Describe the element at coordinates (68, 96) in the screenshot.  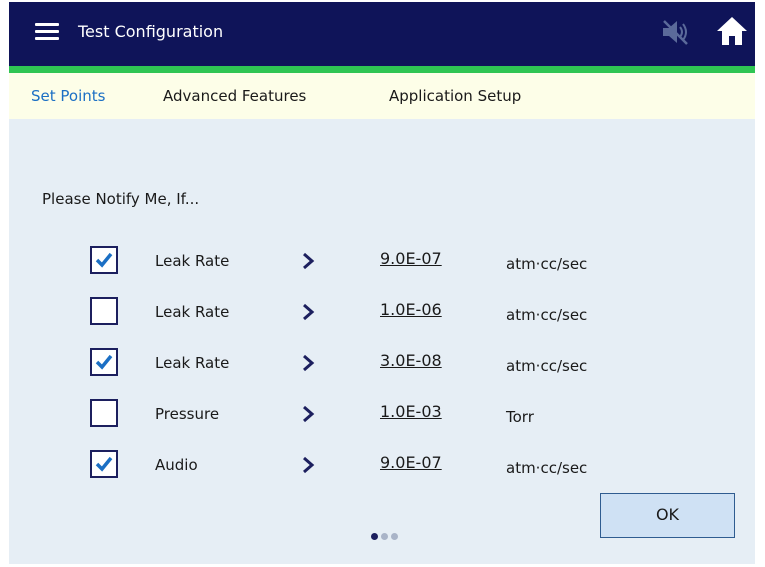
I see `tab-set-points: Set Points` at that location.